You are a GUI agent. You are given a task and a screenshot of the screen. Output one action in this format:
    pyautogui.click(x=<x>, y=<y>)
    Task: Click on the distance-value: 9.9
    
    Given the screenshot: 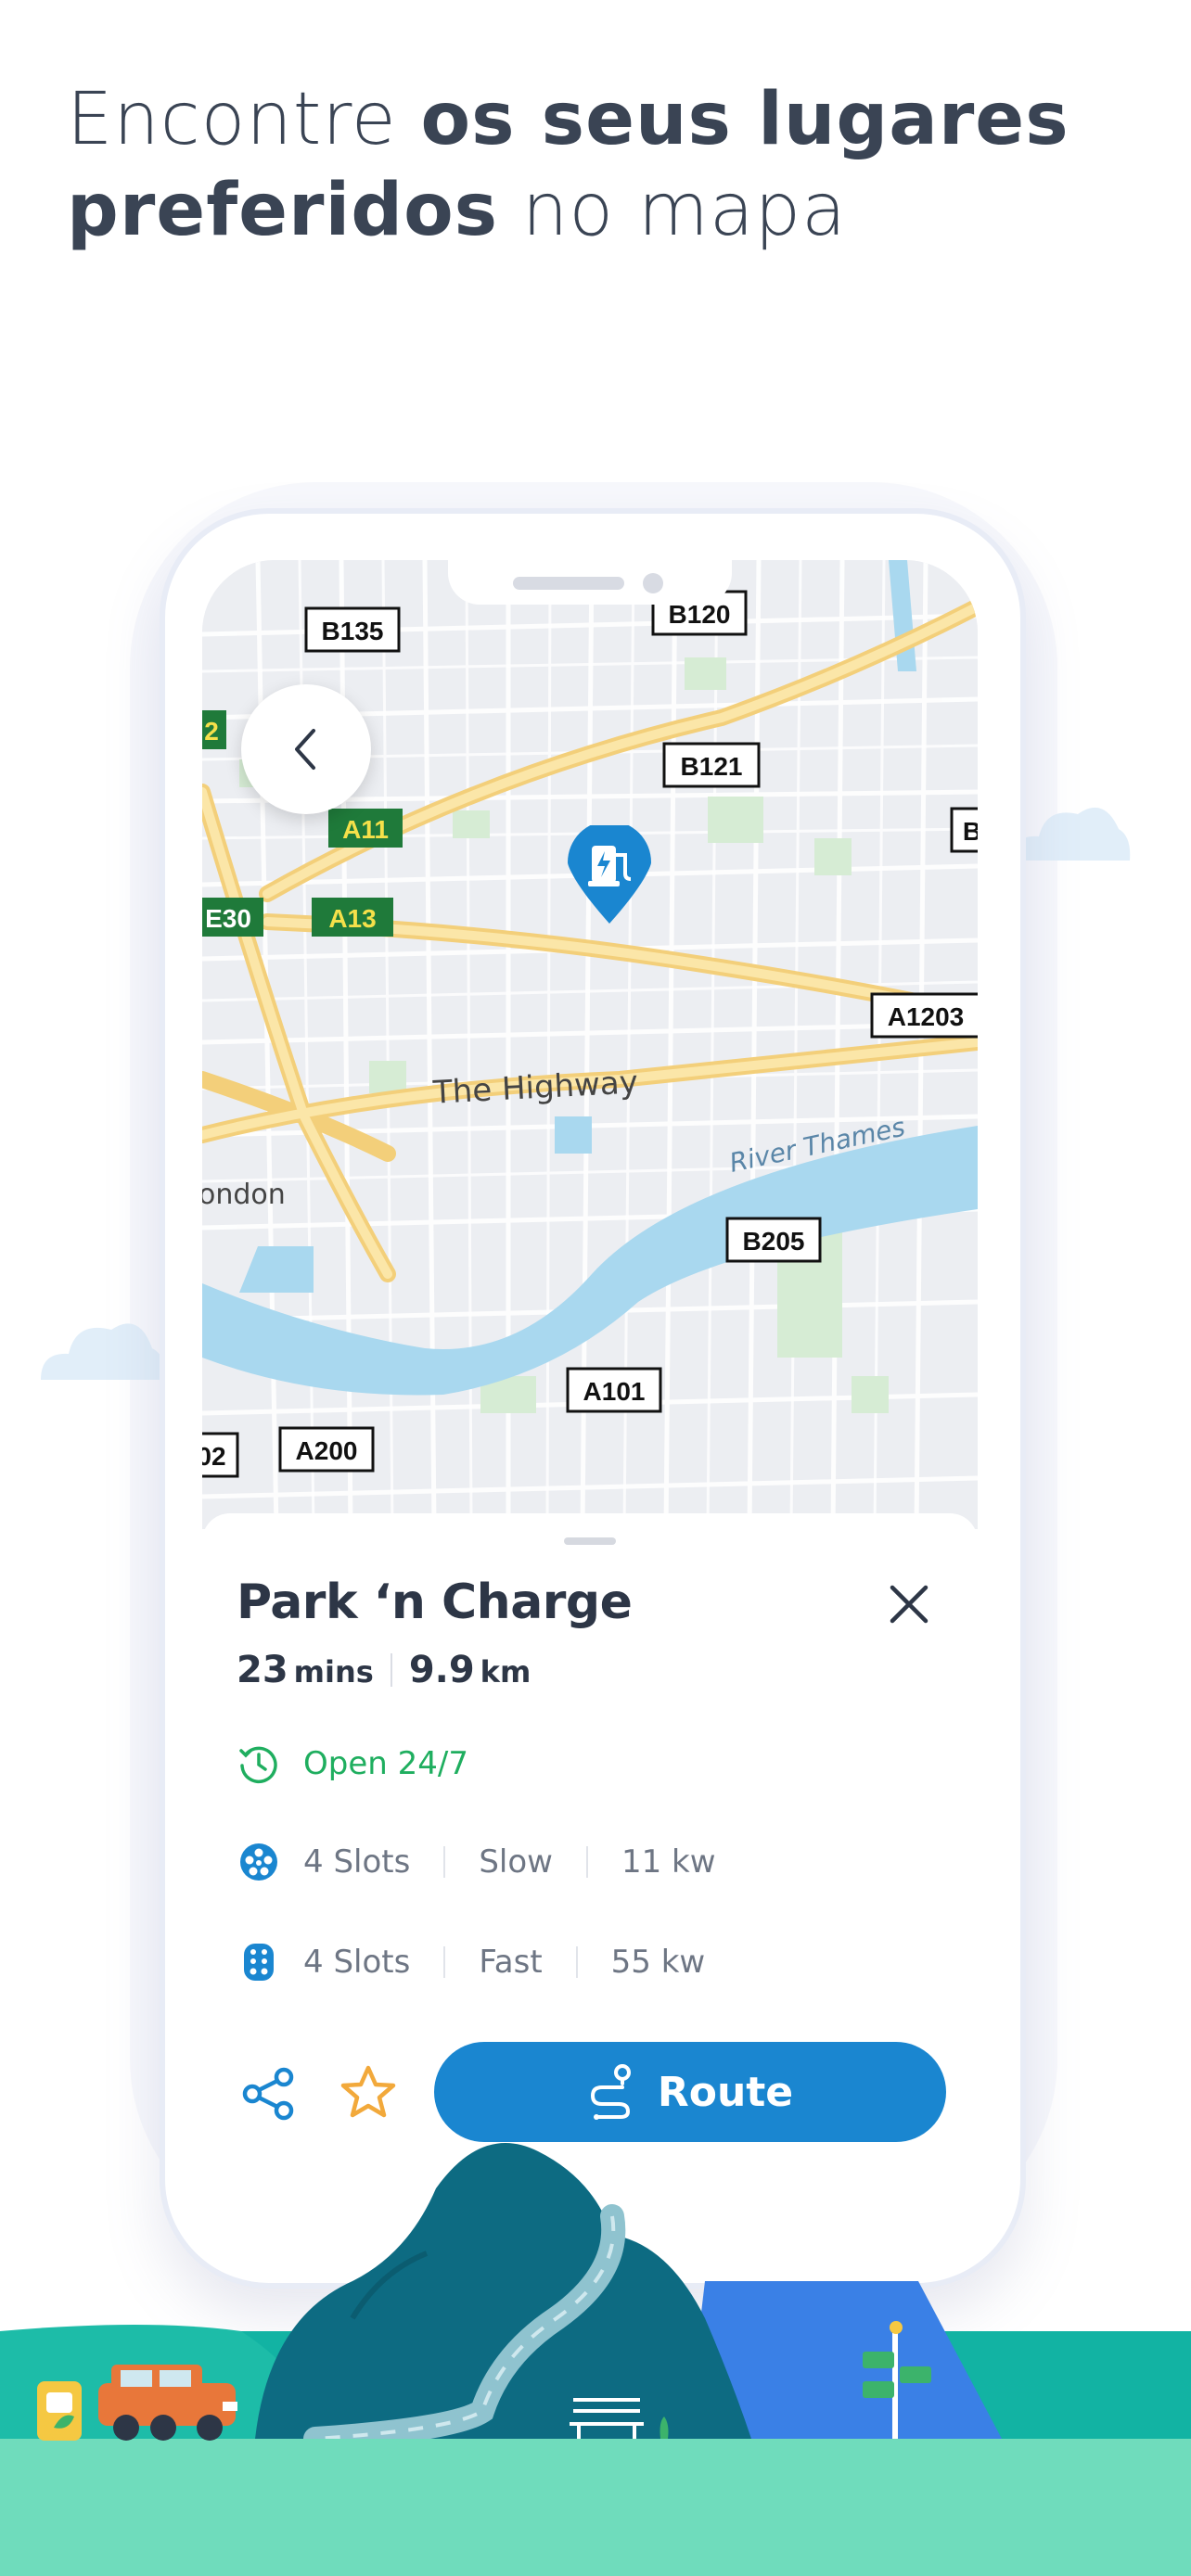 What is the action you would take?
    pyautogui.click(x=441, y=1670)
    